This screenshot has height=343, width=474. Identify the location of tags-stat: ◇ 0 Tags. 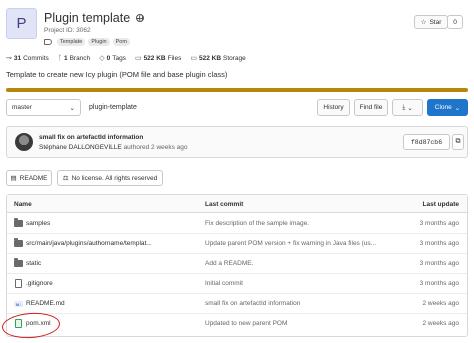
(112, 58).